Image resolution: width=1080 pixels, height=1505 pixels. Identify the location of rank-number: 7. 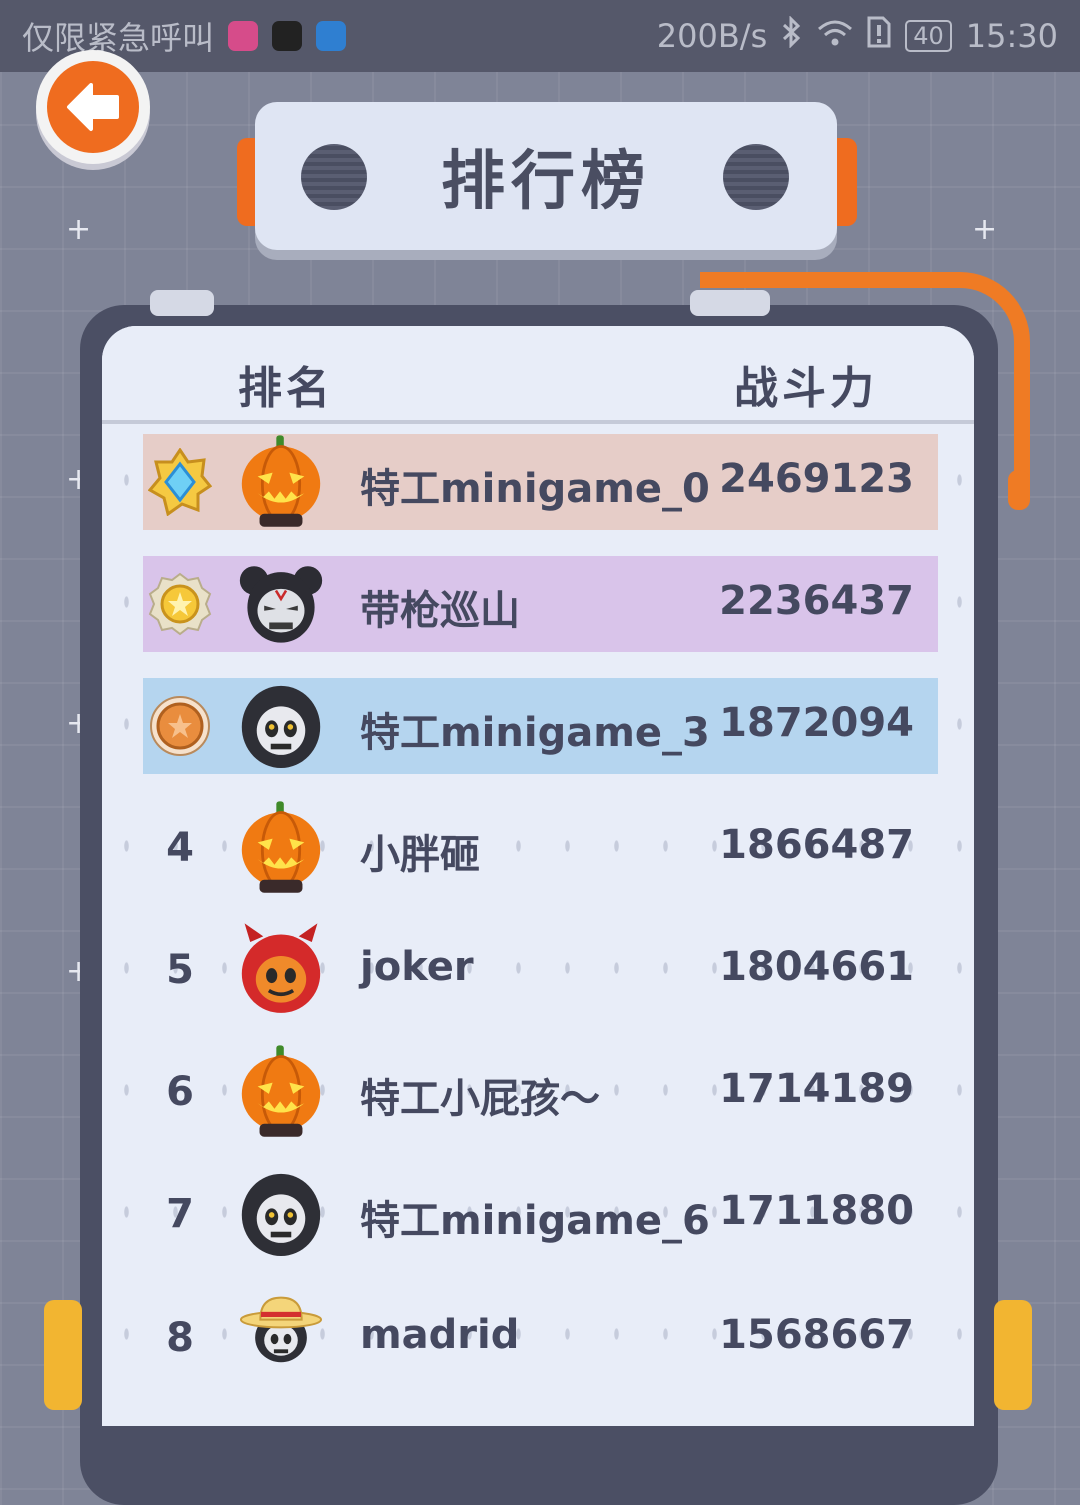
(180, 1214).